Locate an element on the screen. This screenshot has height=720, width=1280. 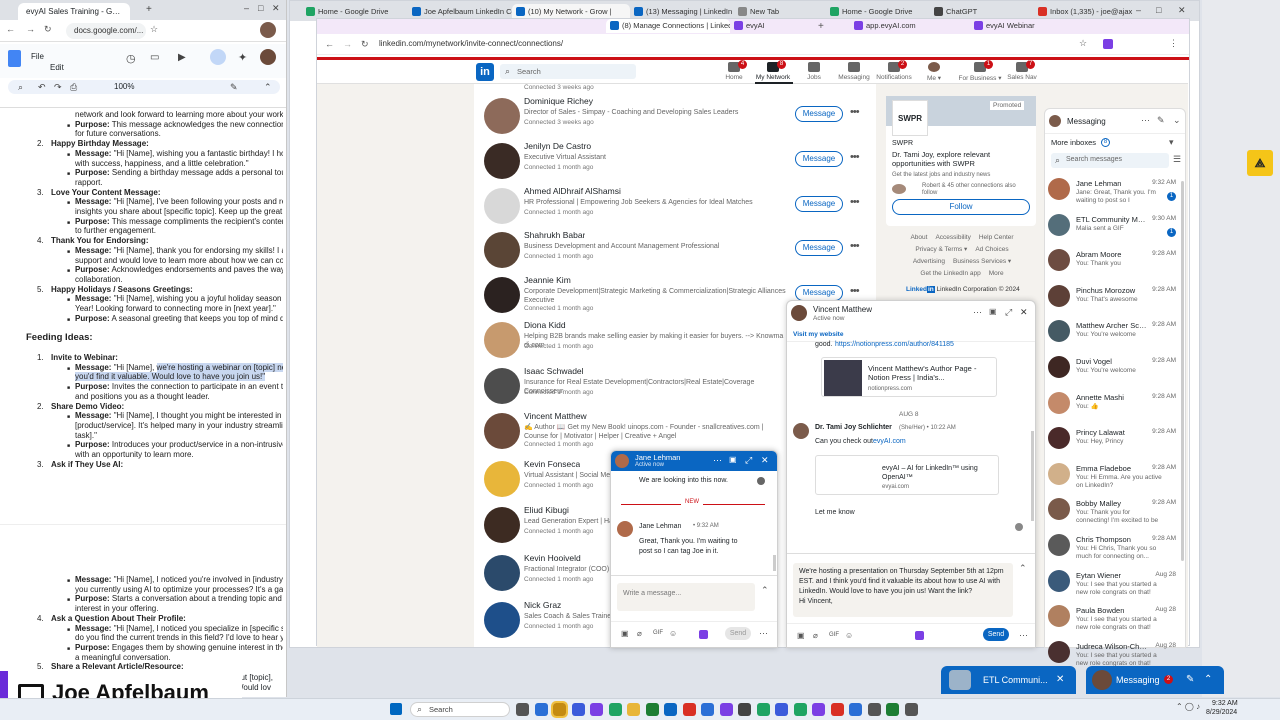
minimize-icon: – is located at coordinates (246, 8).